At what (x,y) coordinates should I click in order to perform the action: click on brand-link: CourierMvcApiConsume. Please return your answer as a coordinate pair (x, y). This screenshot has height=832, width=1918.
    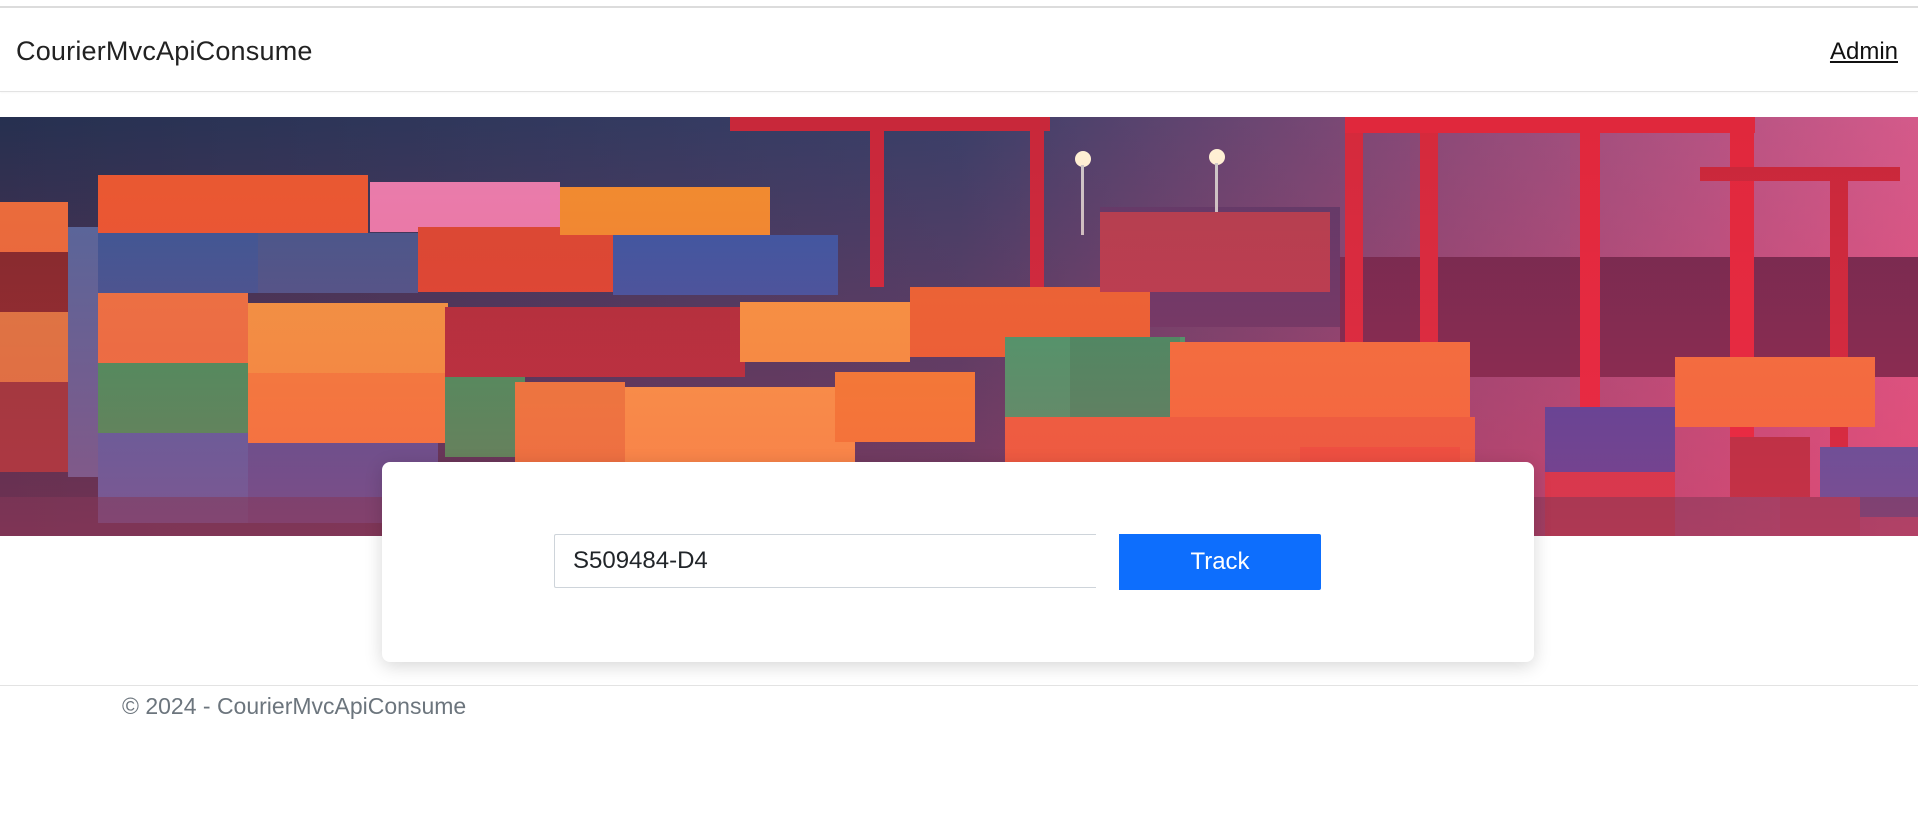
    Looking at the image, I should click on (164, 51).